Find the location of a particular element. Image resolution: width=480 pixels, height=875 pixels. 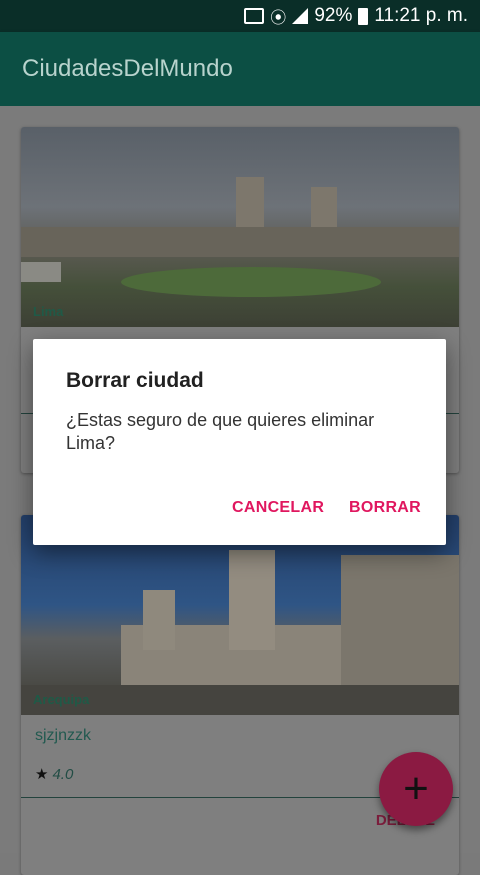

clock: 11:21 p. m. is located at coordinates (421, 15).